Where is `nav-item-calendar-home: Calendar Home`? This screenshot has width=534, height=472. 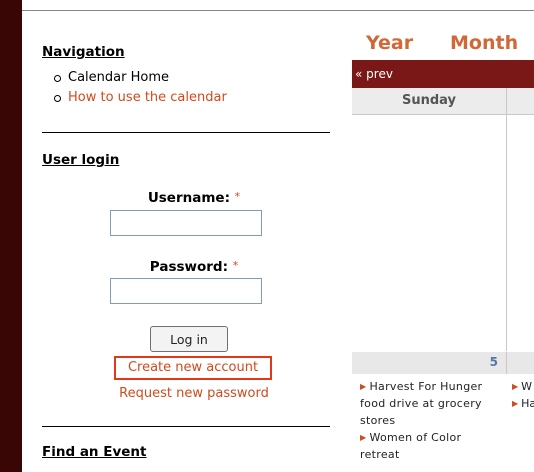
nav-item-calendar-home: Calendar Home is located at coordinates (140, 78).